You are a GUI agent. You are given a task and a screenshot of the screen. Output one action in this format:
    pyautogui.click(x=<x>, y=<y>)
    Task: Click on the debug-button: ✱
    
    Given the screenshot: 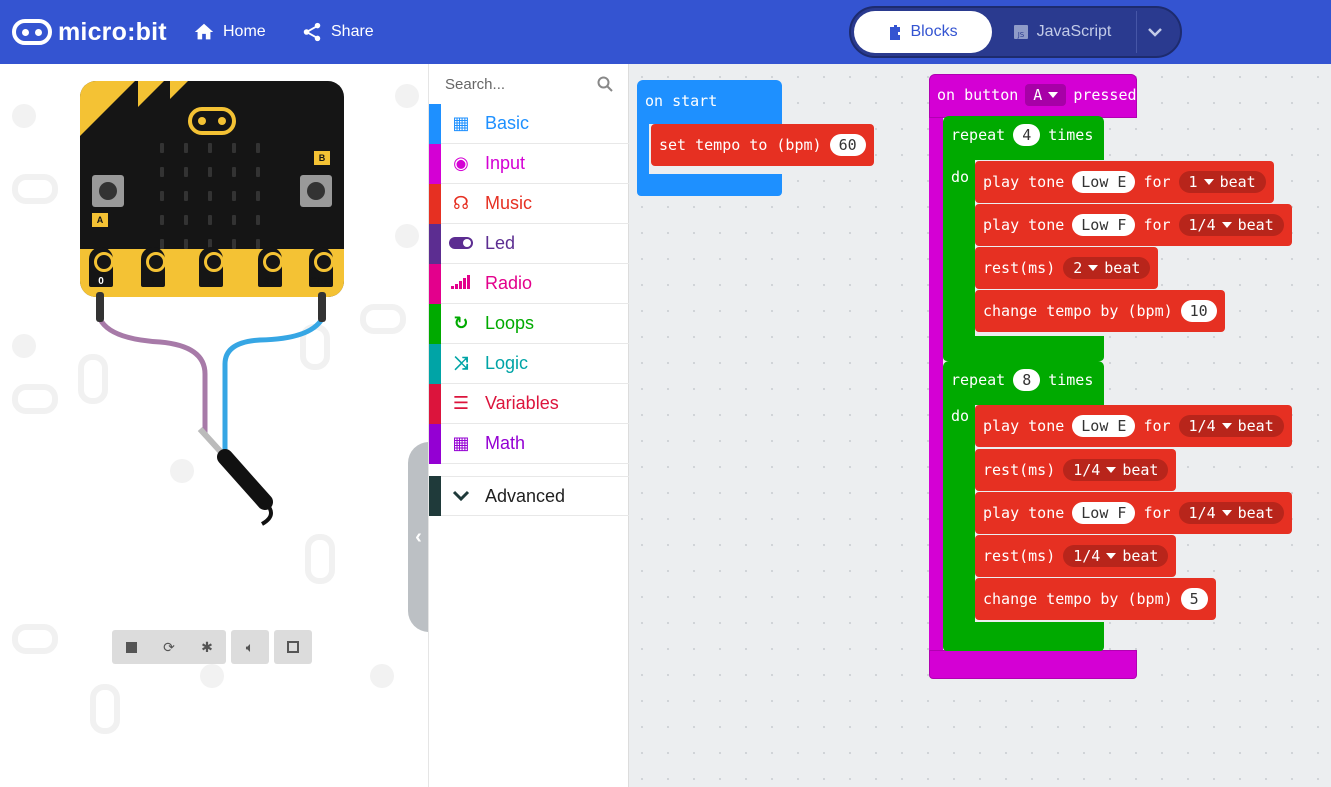 What is the action you would take?
    pyautogui.click(x=207, y=647)
    